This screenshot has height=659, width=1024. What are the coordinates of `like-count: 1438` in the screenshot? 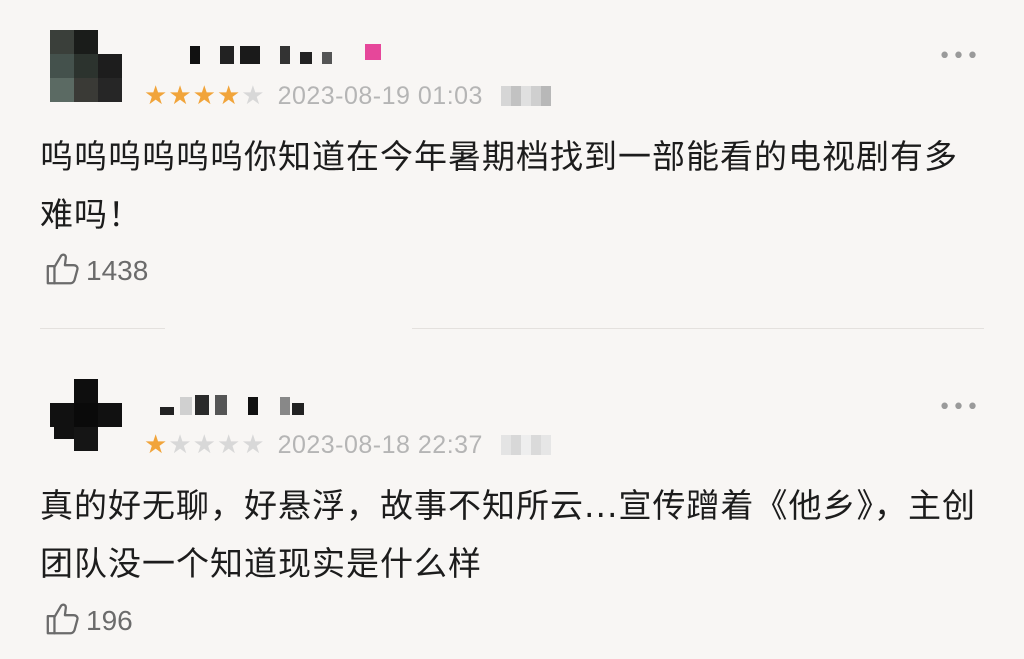 It's located at (117, 270).